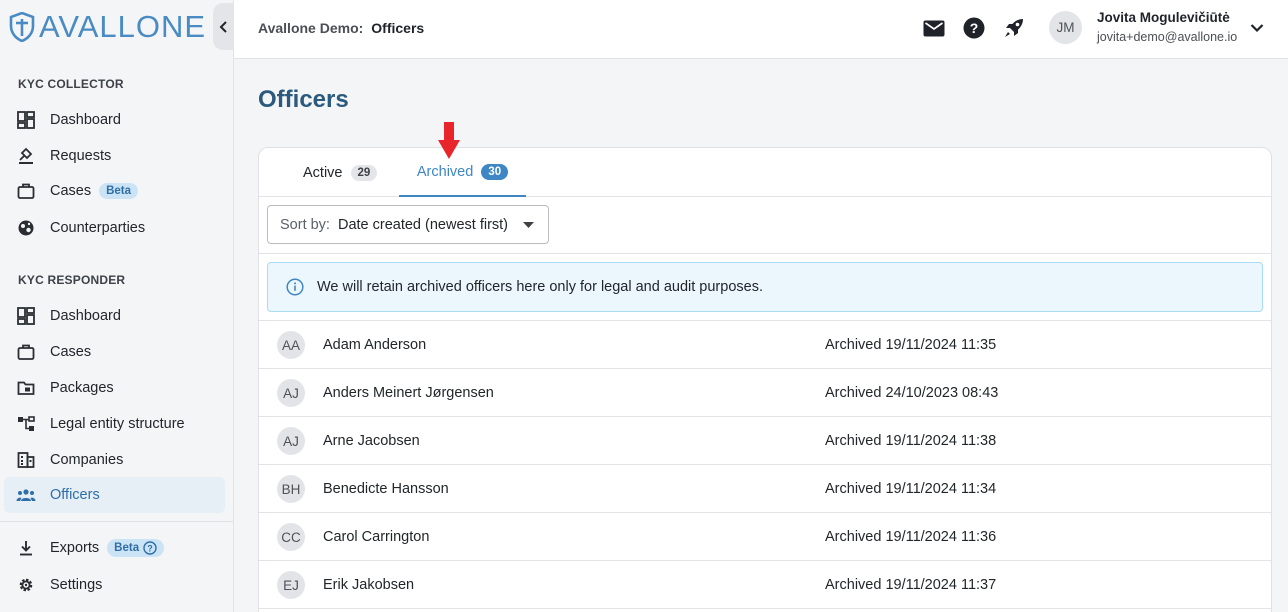  I want to click on officer-name: Benedicte Hansson, so click(386, 489).